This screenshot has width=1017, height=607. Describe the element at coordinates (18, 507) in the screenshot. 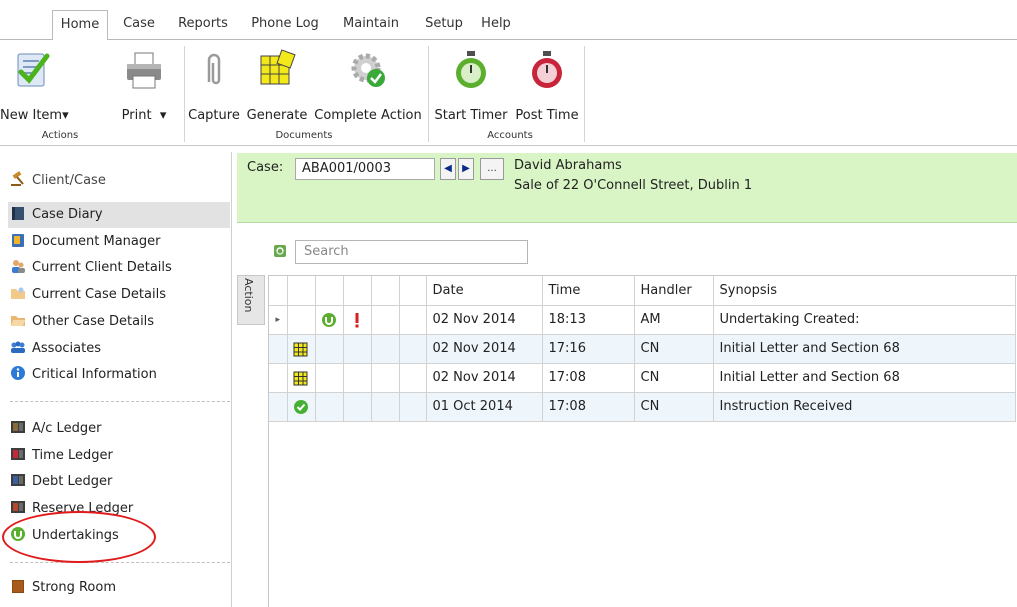

I see `reserve-ledger-book-icon` at that location.